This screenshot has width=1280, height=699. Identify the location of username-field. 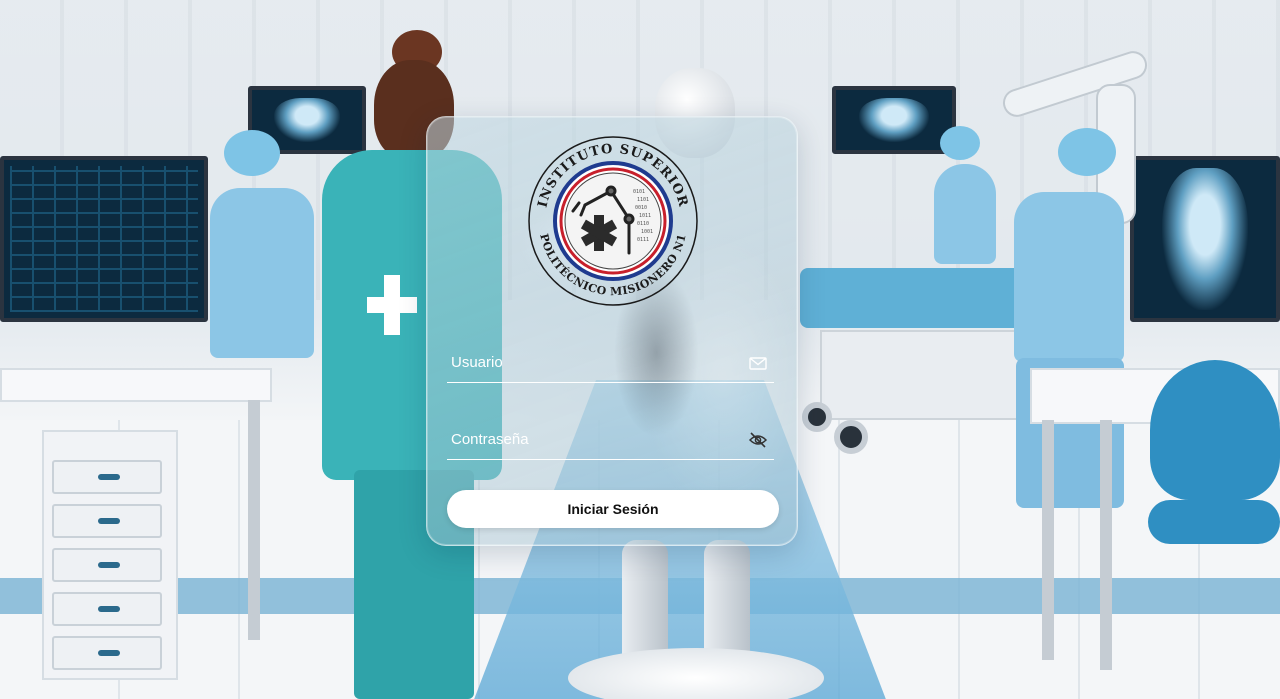
(610, 363).